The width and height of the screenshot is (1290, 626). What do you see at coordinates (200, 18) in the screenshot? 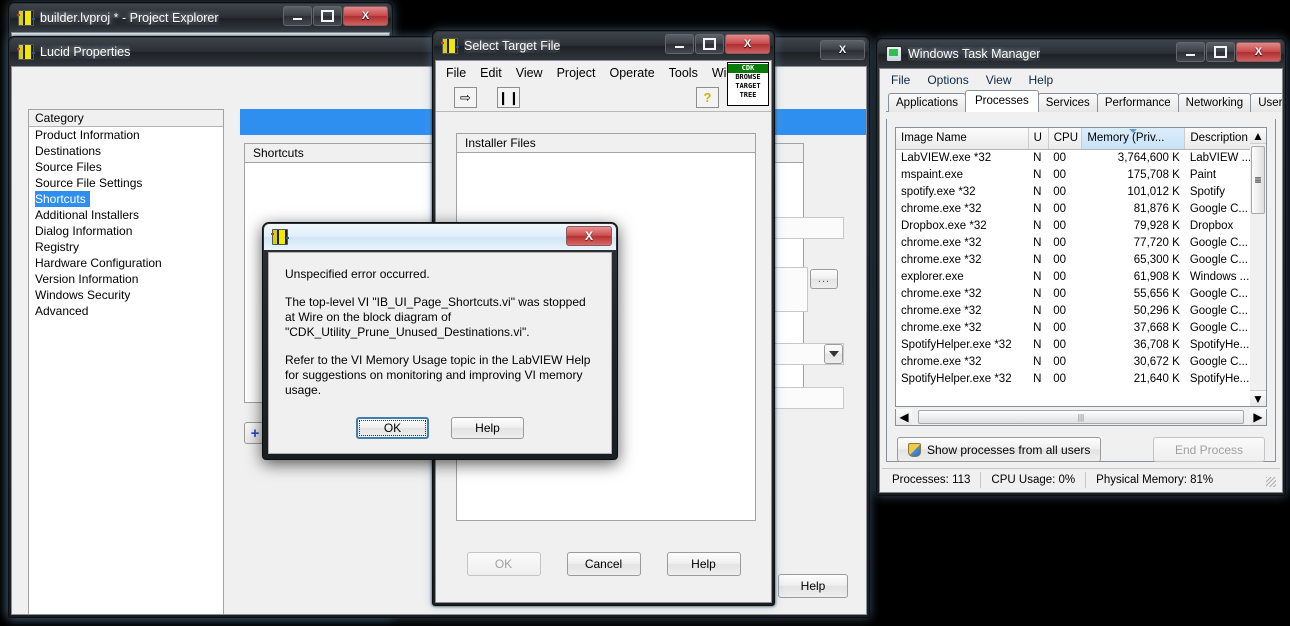
I see `project-explorer-titlebar: builder.lvproj * - Project Explorer X` at bounding box center [200, 18].